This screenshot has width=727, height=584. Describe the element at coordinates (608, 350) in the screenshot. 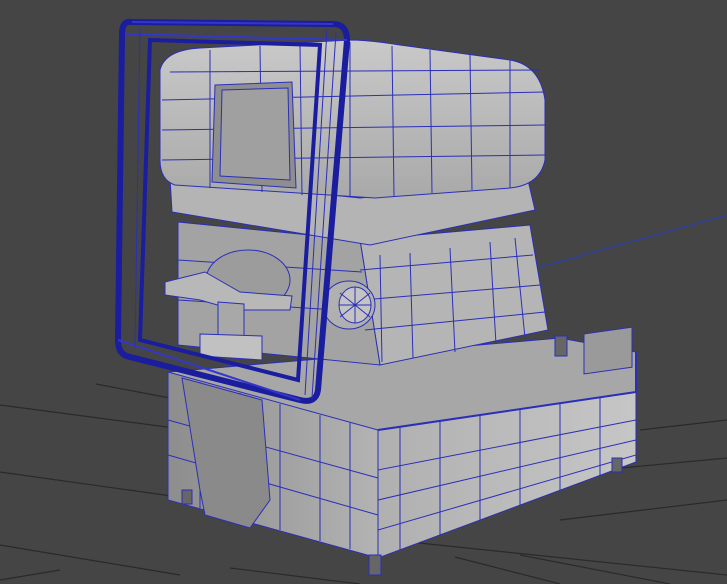

I see `connector-panel` at that location.